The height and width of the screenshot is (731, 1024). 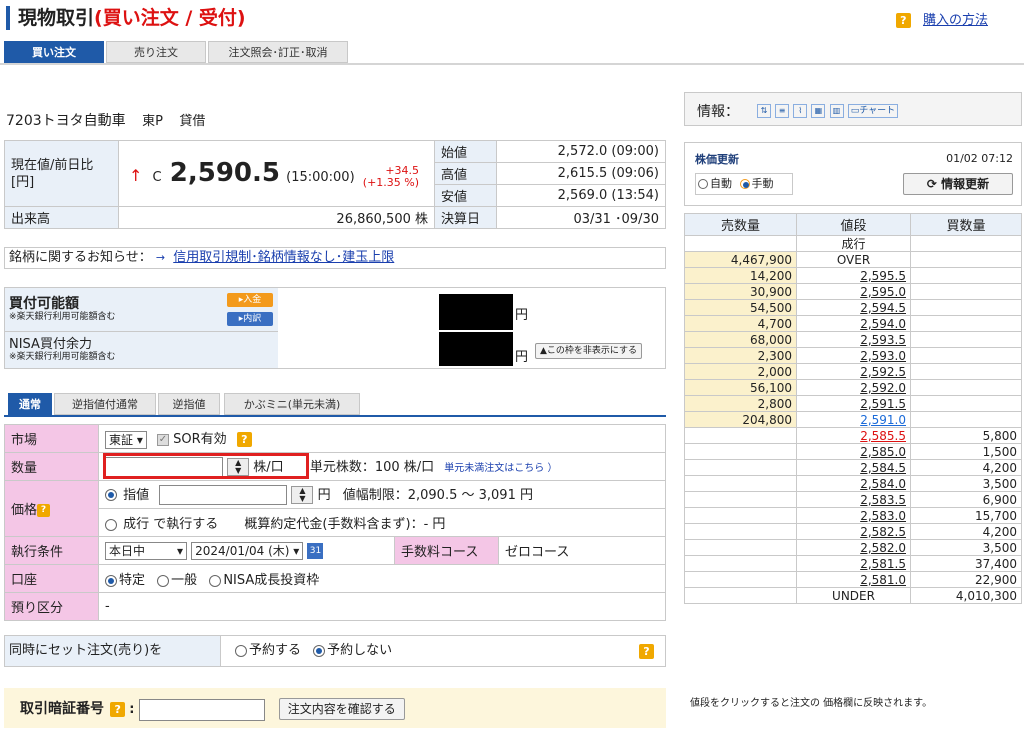 What do you see at coordinates (883, 500) in the screenshot?
I see `price-link: 2,583.5` at bounding box center [883, 500].